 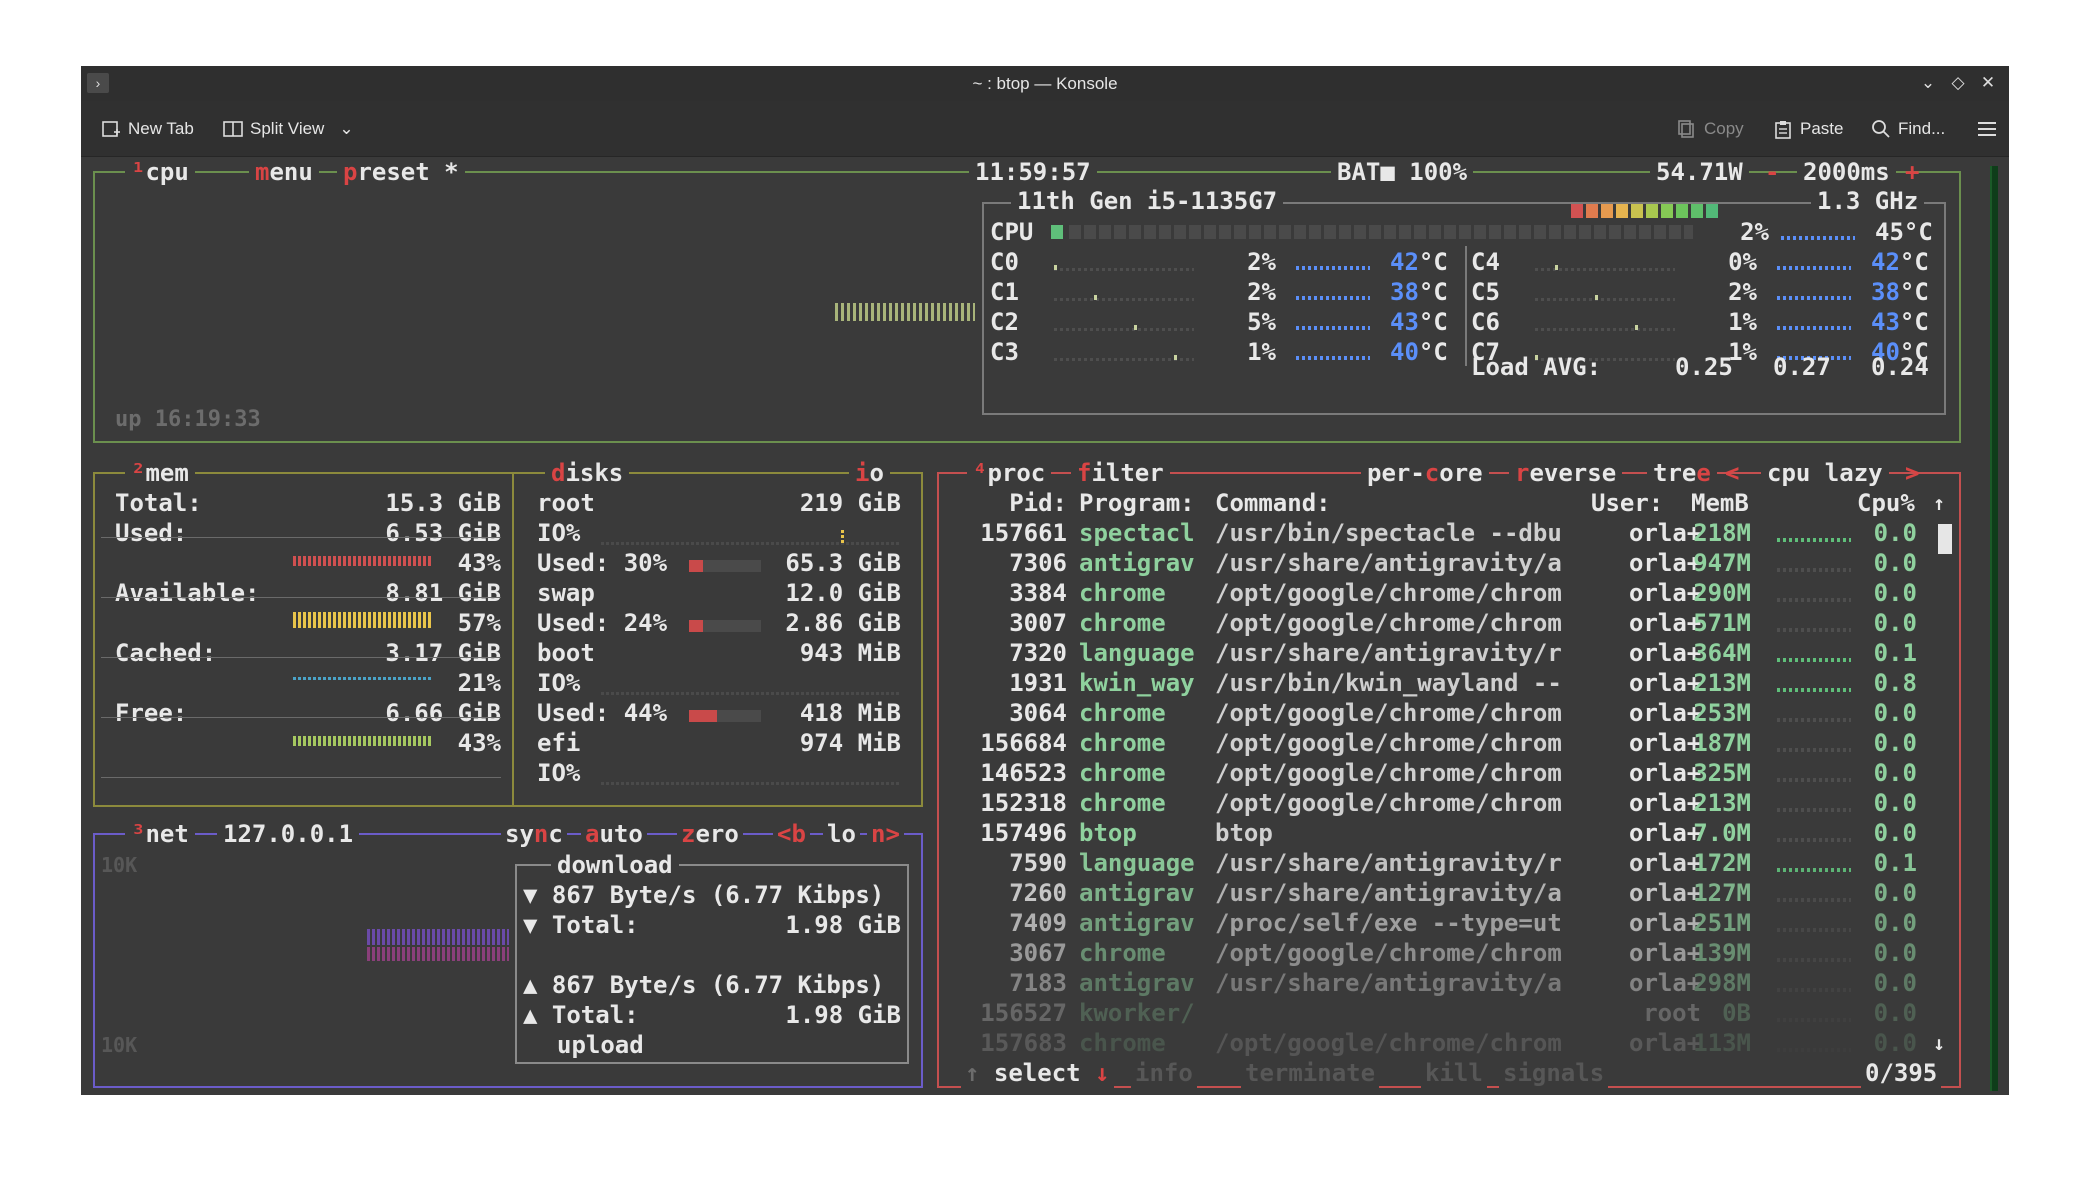 What do you see at coordinates (1994, 628) in the screenshot?
I see `terminal-scrollbar` at bounding box center [1994, 628].